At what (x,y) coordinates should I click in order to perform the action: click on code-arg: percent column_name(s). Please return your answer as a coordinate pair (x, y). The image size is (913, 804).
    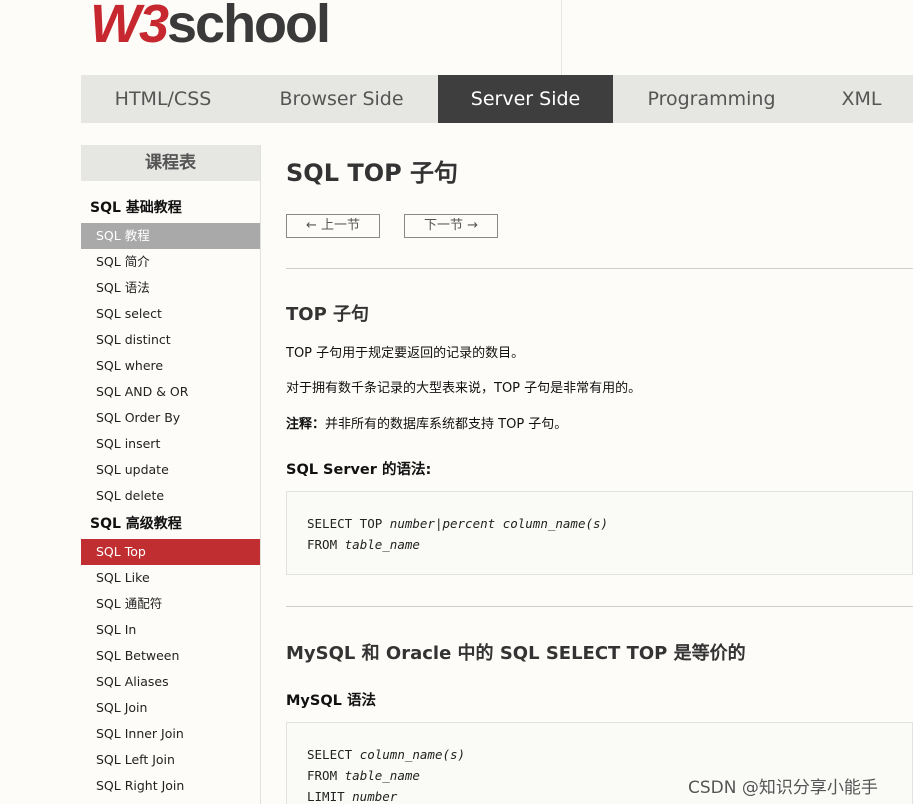
    Looking at the image, I should click on (525, 523).